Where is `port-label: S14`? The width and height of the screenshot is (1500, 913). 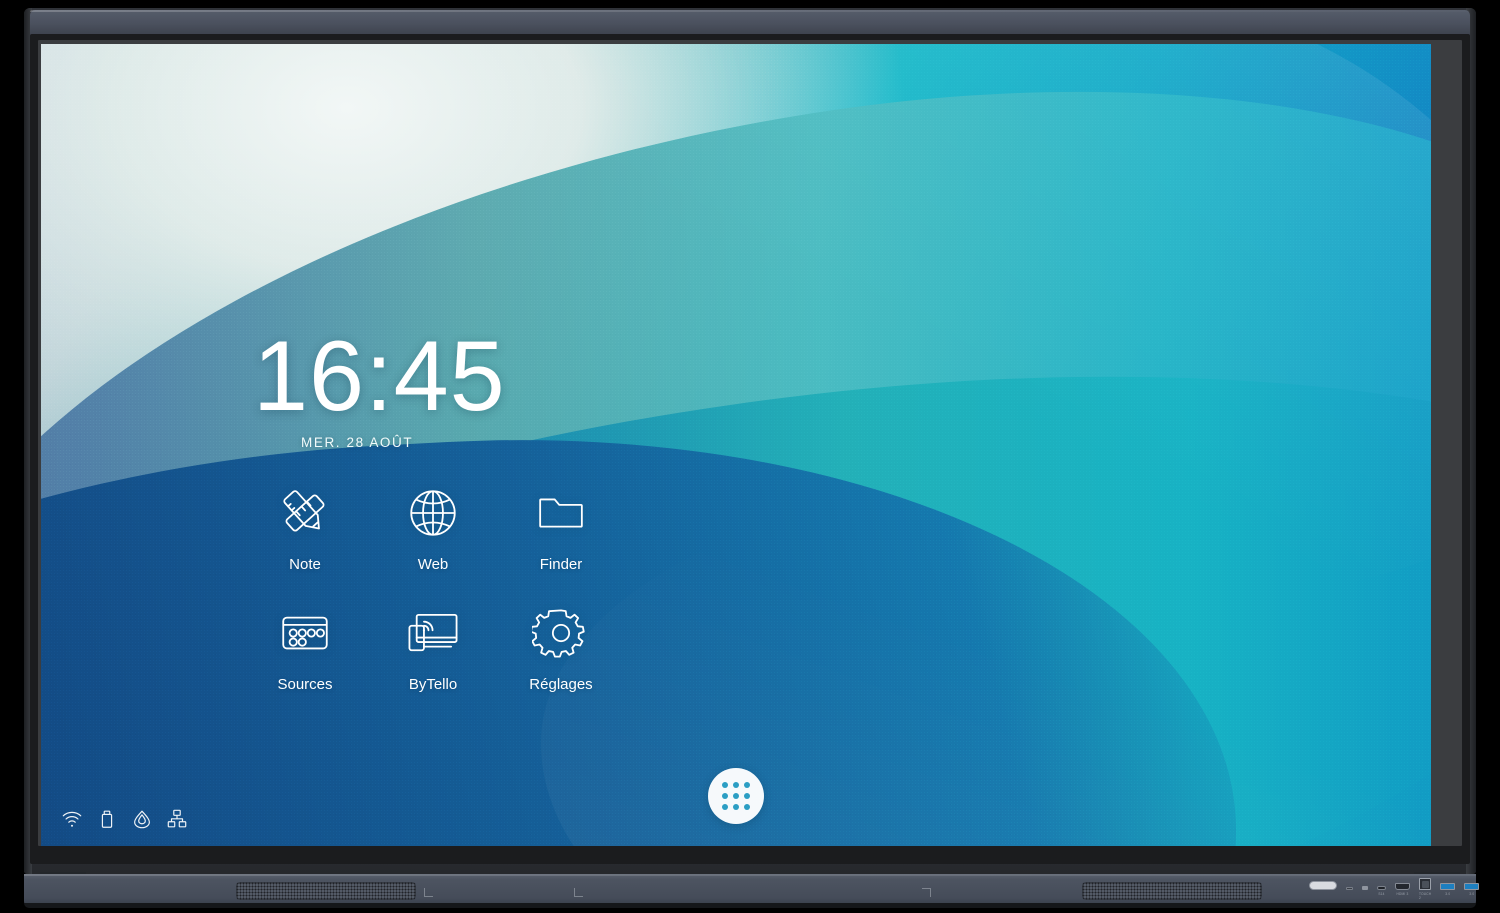 port-label: S14 is located at coordinates (1381, 894).